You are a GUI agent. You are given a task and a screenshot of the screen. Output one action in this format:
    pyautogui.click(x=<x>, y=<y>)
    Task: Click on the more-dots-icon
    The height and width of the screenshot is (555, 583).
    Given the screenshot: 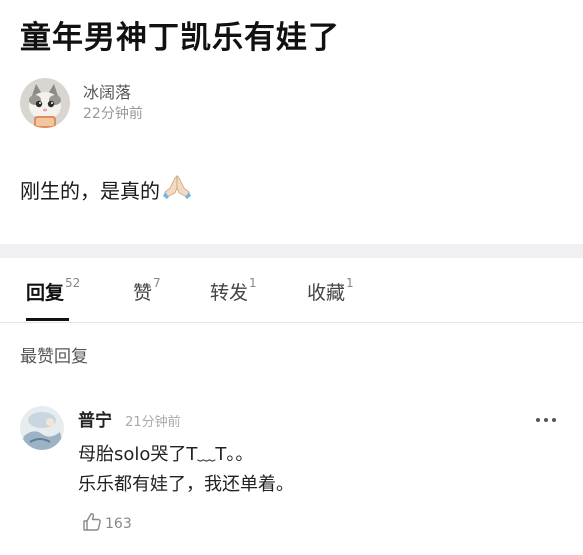 What is the action you would take?
    pyautogui.click(x=546, y=416)
    